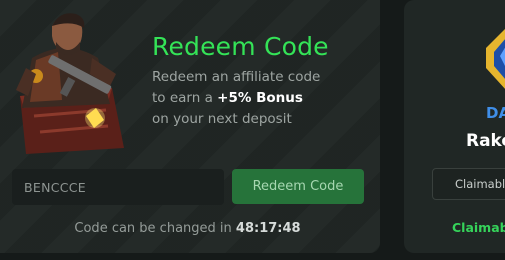  Describe the element at coordinates (495, 113) in the screenshot. I see `side-card-label: DA` at that location.